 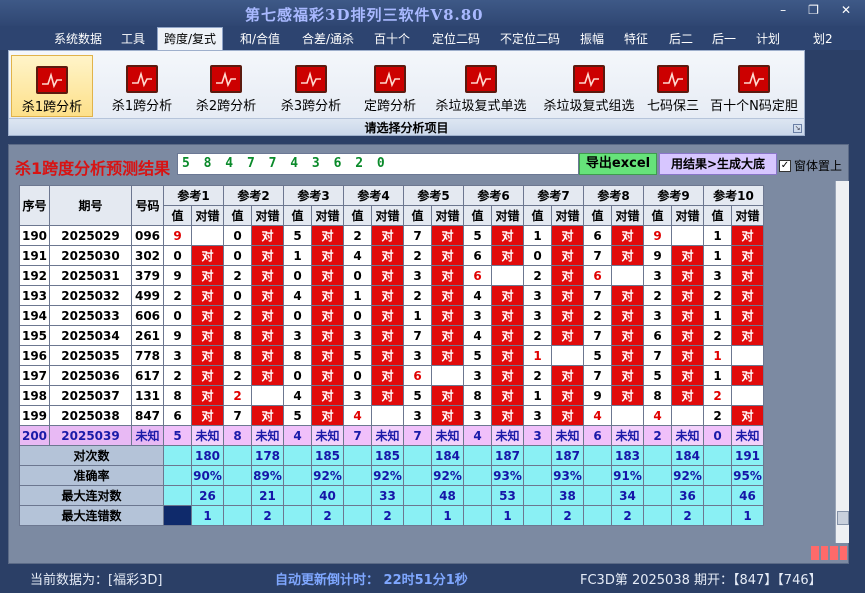 I want to click on table-row: 195 2025034 261 9 对 8 对 3 对 3 对 7 对 4 对 2 对 7 对 6 对 2 对, so click(x=391, y=335).